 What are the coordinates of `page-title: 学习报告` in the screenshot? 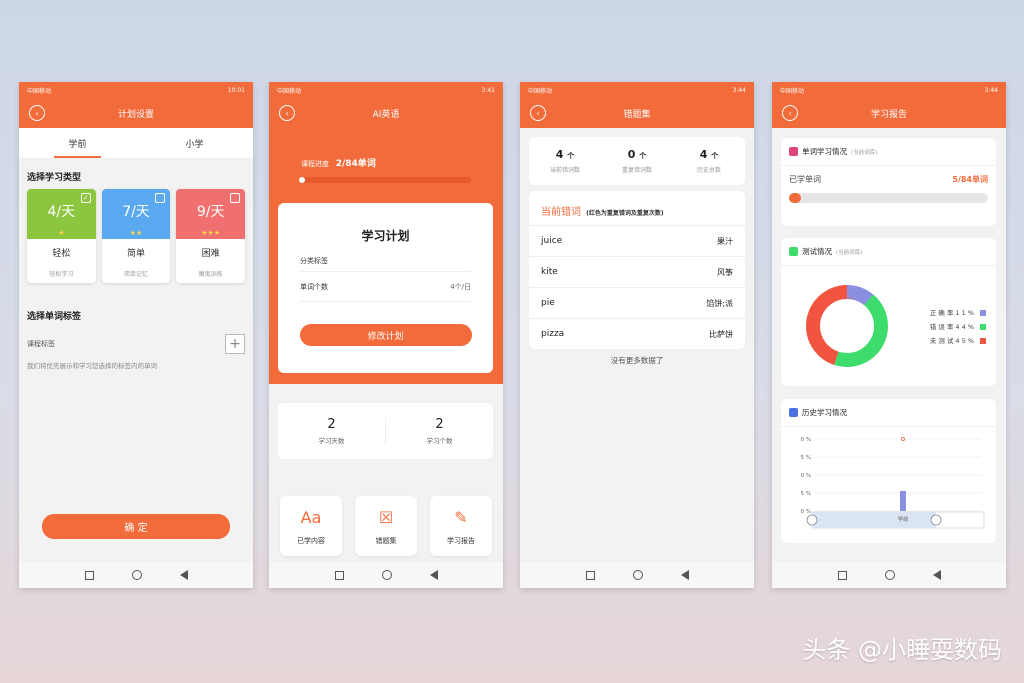 It's located at (888, 114).